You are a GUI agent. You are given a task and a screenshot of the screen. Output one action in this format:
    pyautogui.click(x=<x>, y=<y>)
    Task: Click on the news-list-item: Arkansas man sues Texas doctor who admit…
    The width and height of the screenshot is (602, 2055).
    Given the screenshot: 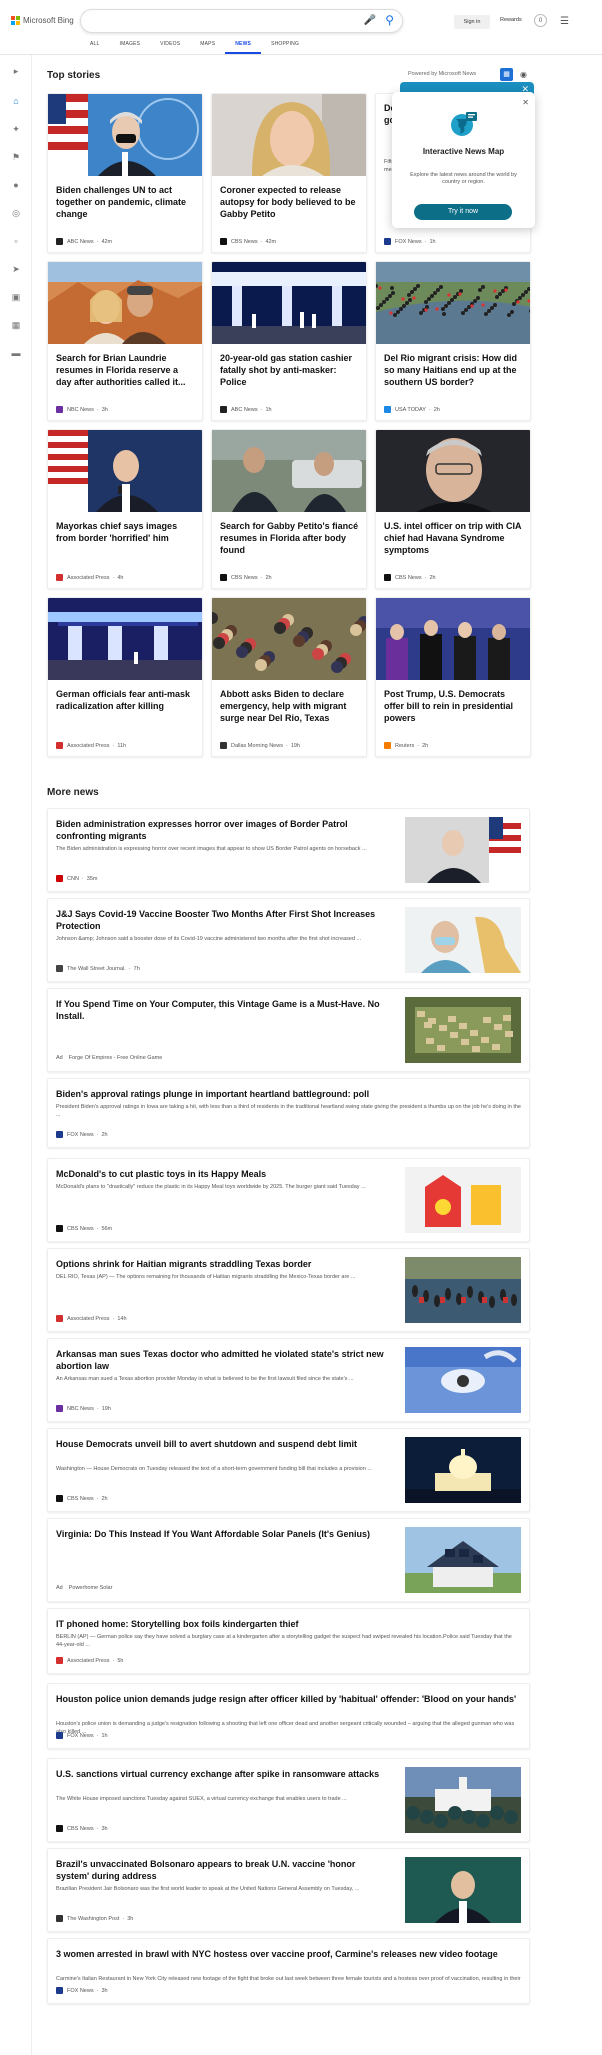 What is the action you would take?
    pyautogui.click(x=288, y=1380)
    